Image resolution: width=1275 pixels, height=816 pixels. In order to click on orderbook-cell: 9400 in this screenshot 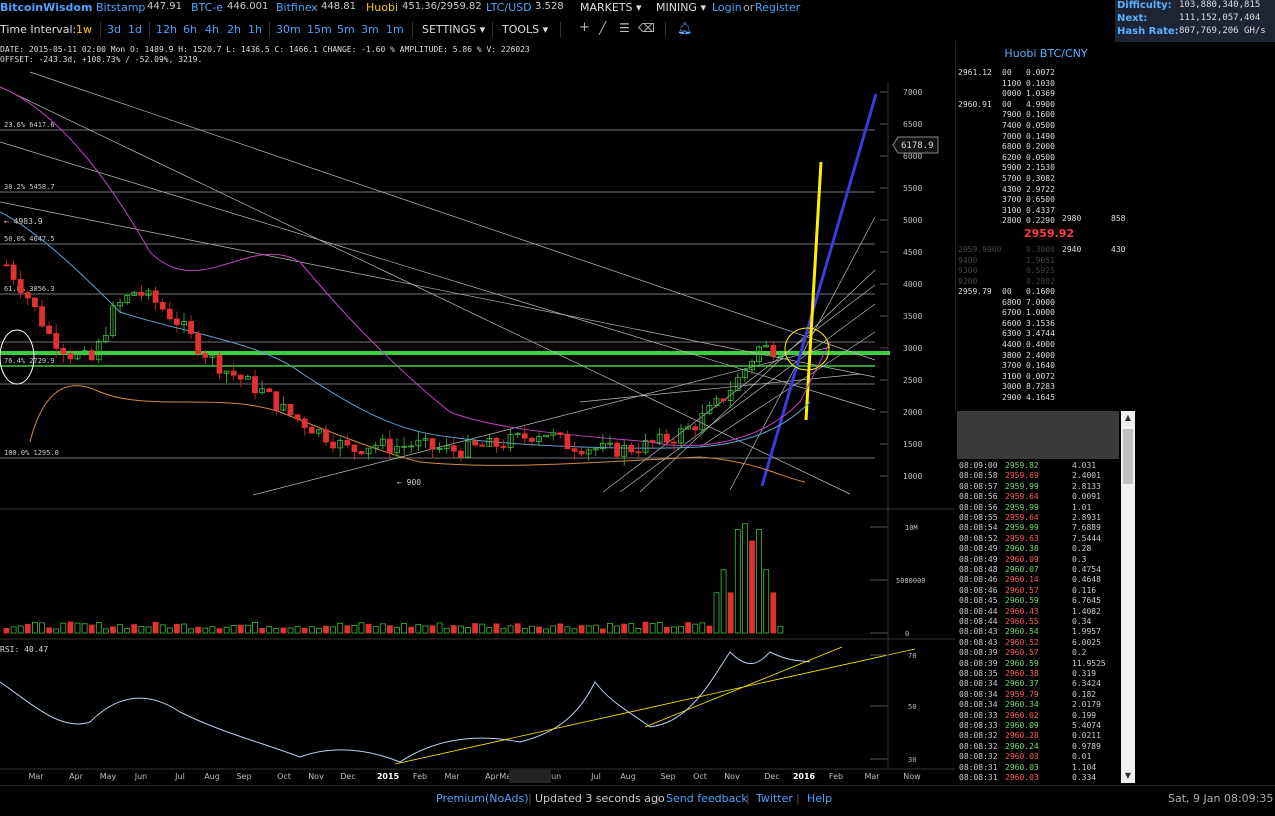, I will do `click(968, 260)`.